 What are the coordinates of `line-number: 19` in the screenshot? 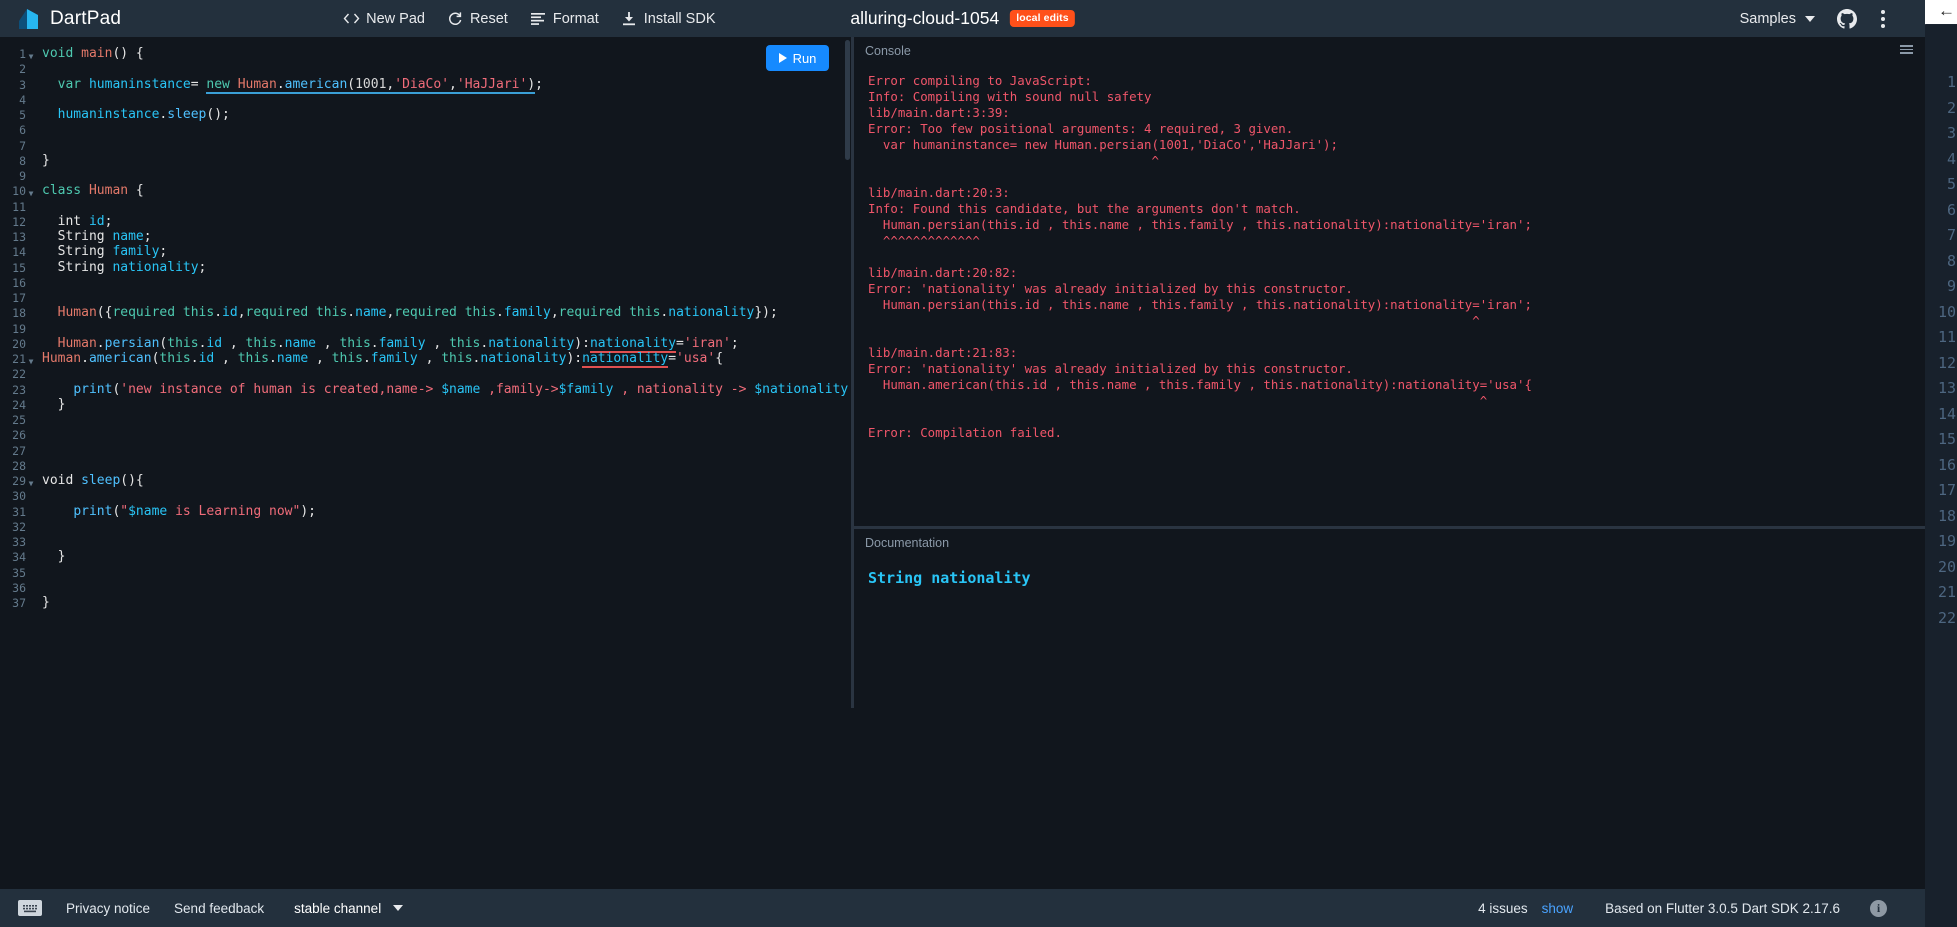 It's located at (19, 328).